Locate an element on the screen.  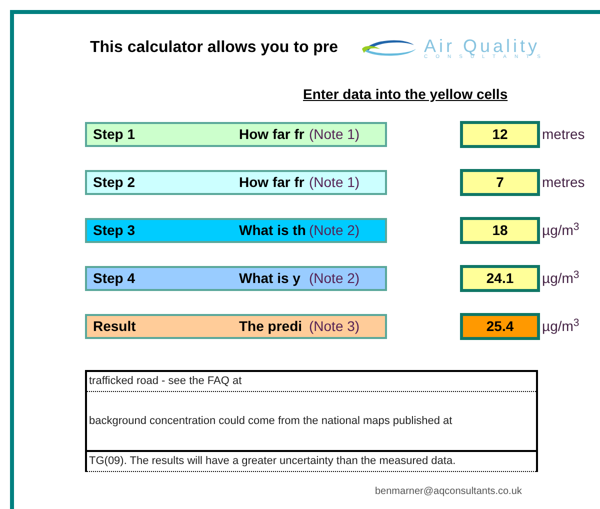
step-label: Step 2 is located at coordinates (114, 182).